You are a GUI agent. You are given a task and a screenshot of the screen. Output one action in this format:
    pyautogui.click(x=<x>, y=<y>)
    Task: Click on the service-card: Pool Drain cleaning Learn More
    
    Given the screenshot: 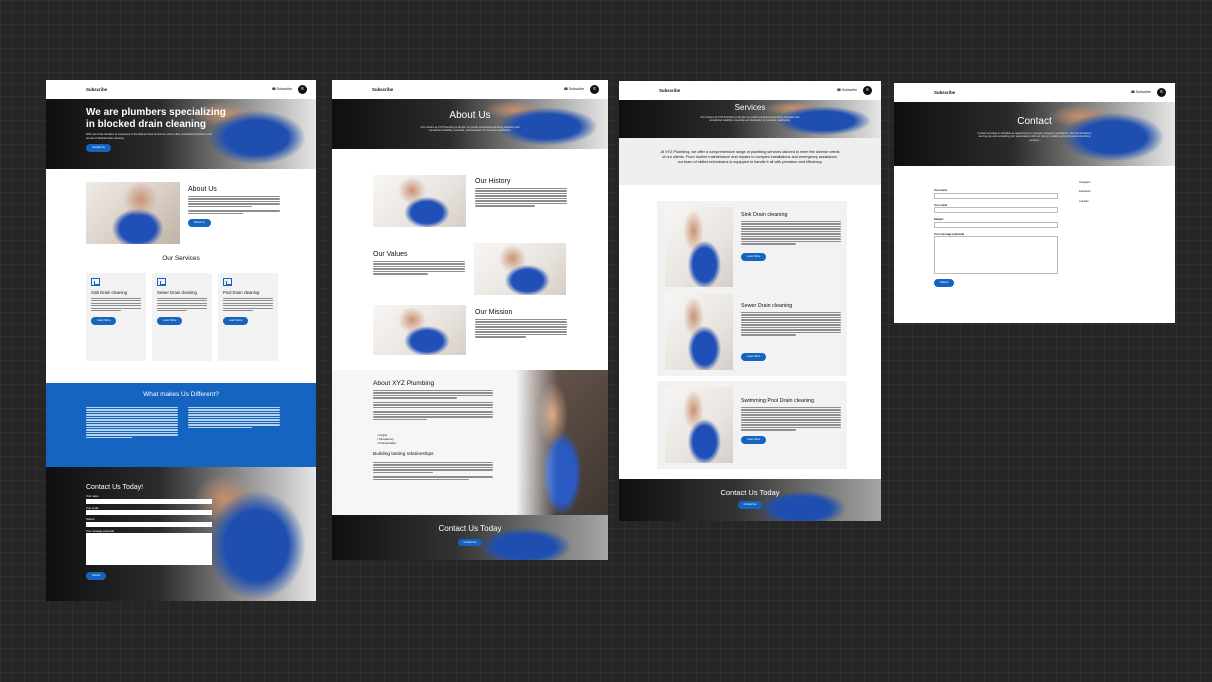 What is the action you would take?
    pyautogui.click(x=248, y=317)
    